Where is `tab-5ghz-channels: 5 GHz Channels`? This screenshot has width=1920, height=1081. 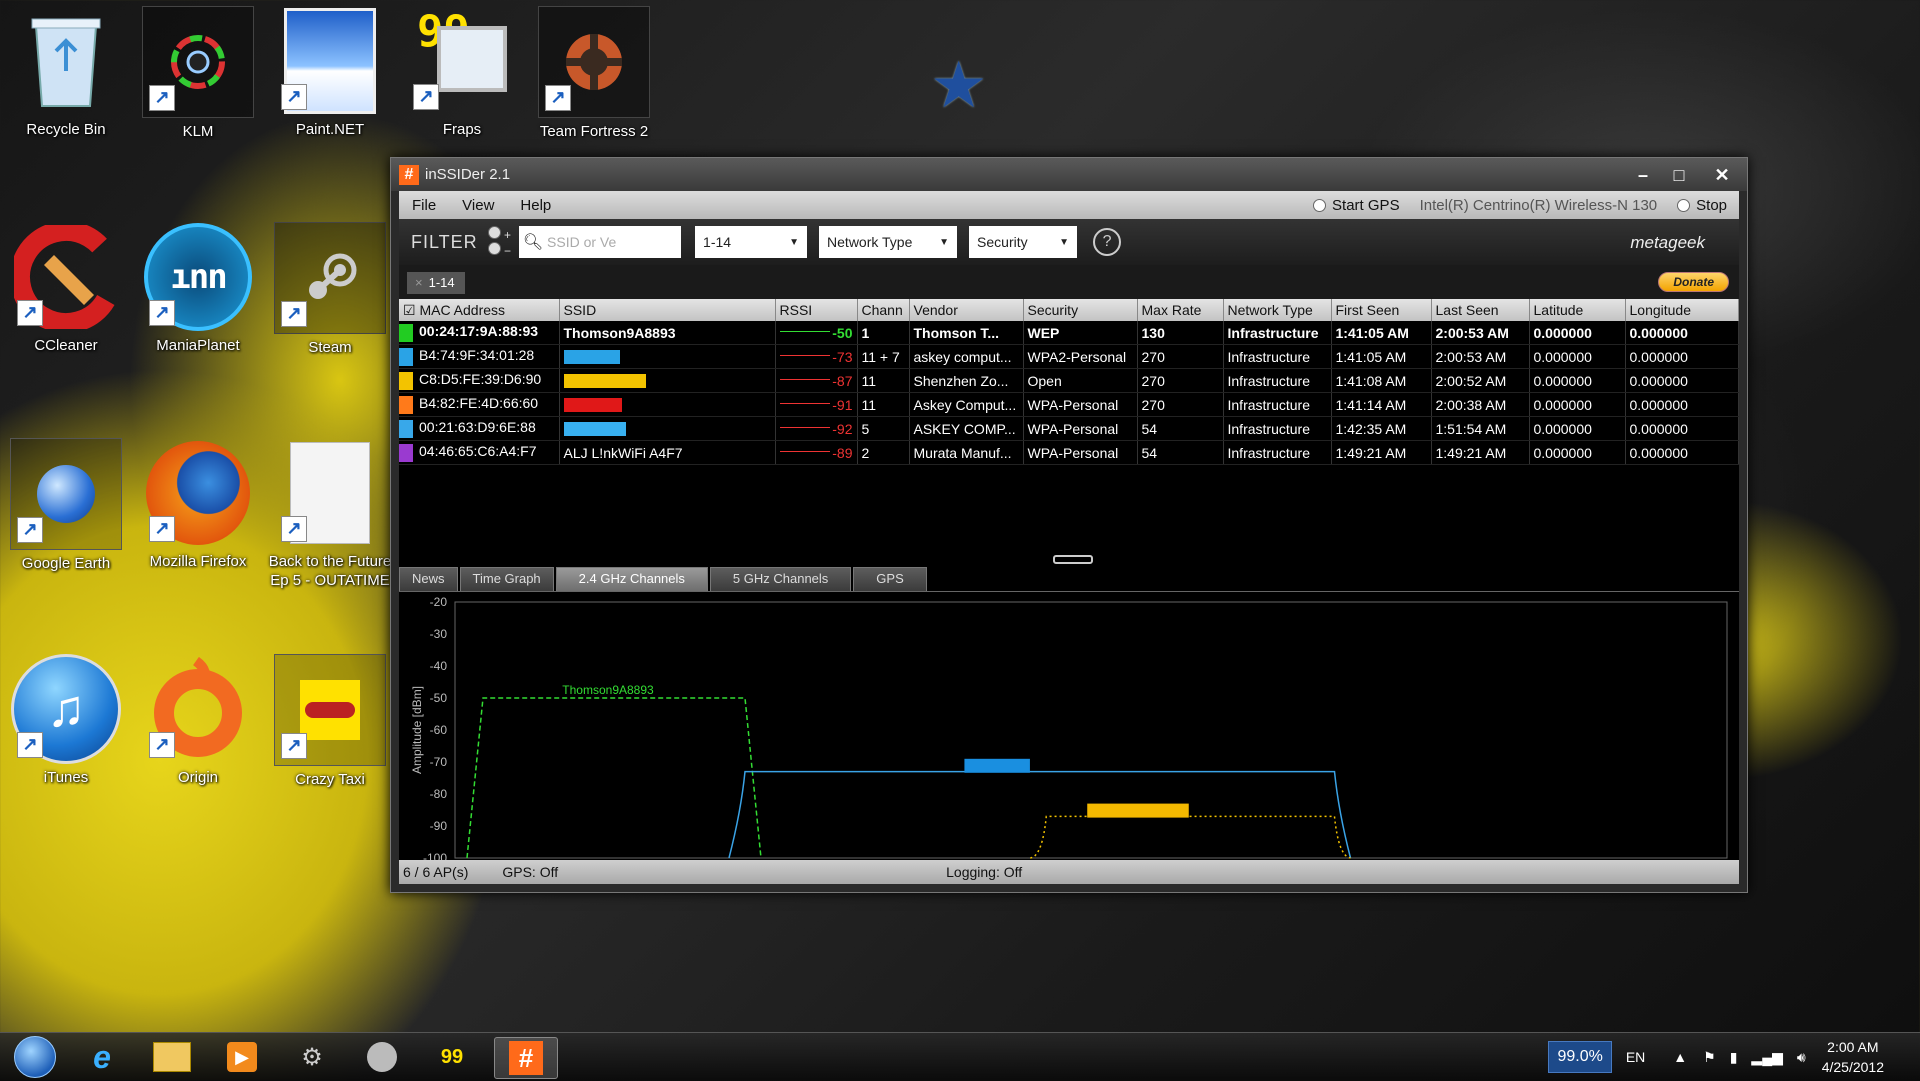 tab-5ghz-channels: 5 GHz Channels is located at coordinates (780, 579).